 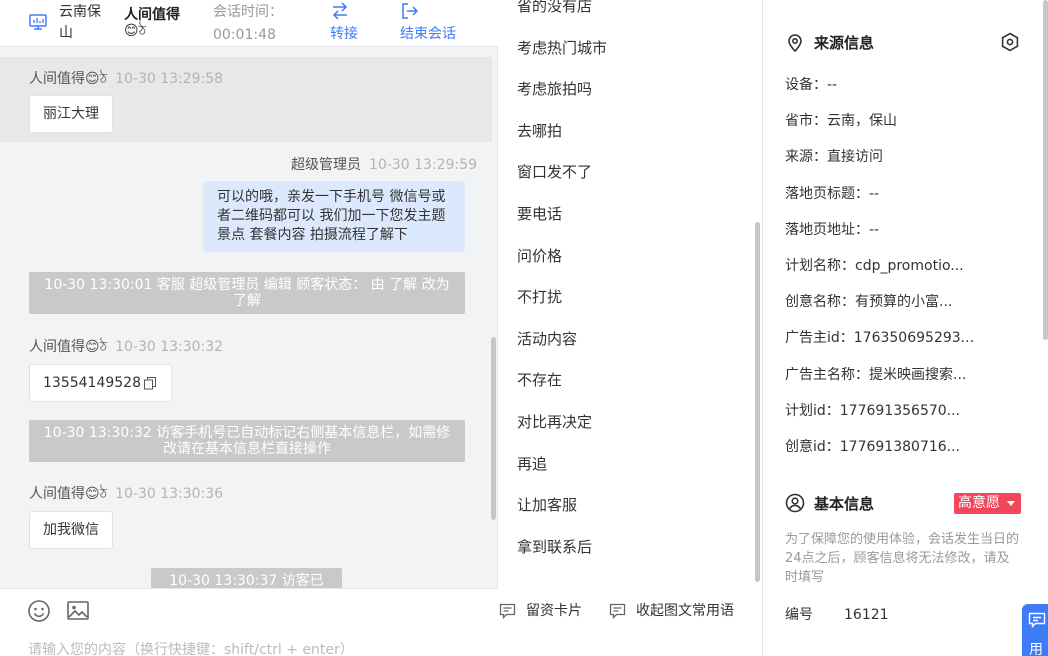 What do you see at coordinates (562, 48) in the screenshot?
I see `quick-reply-item: 考虑热门城市` at bounding box center [562, 48].